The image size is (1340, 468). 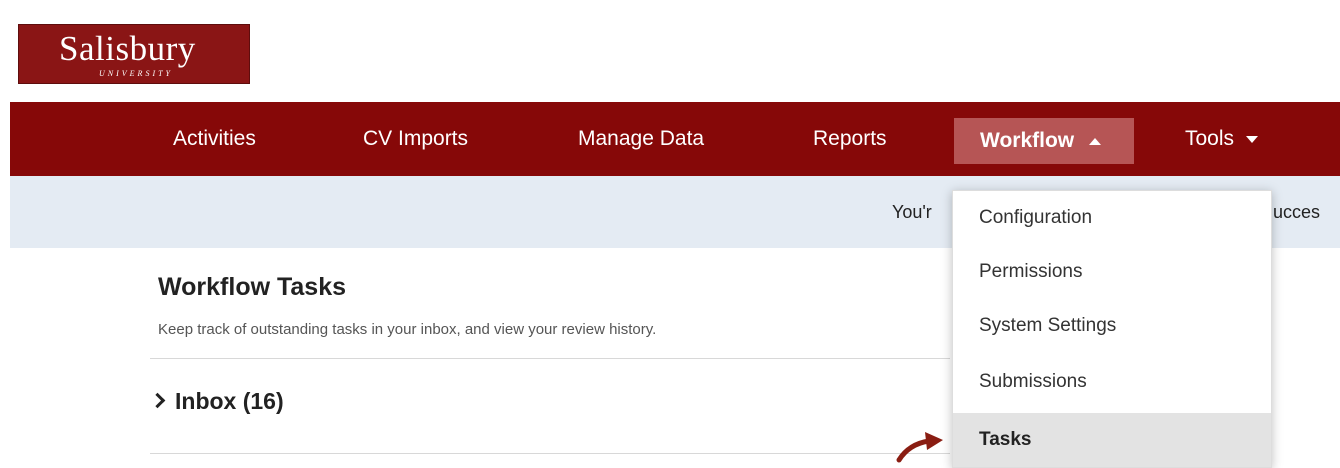 What do you see at coordinates (1112, 218) in the screenshot?
I see `menu-item-configuration: Configuration` at bounding box center [1112, 218].